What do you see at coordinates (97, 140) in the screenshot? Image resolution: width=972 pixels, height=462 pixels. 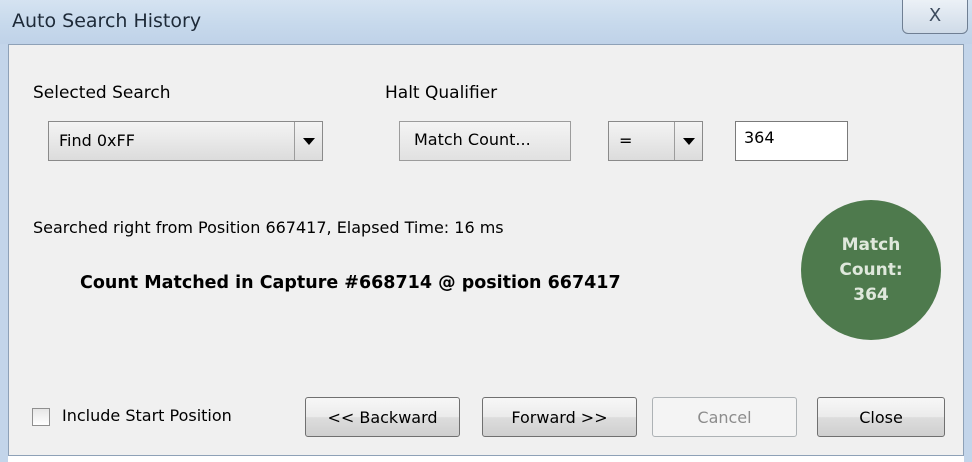 I see `selected-search-value: Find 0xFF` at bounding box center [97, 140].